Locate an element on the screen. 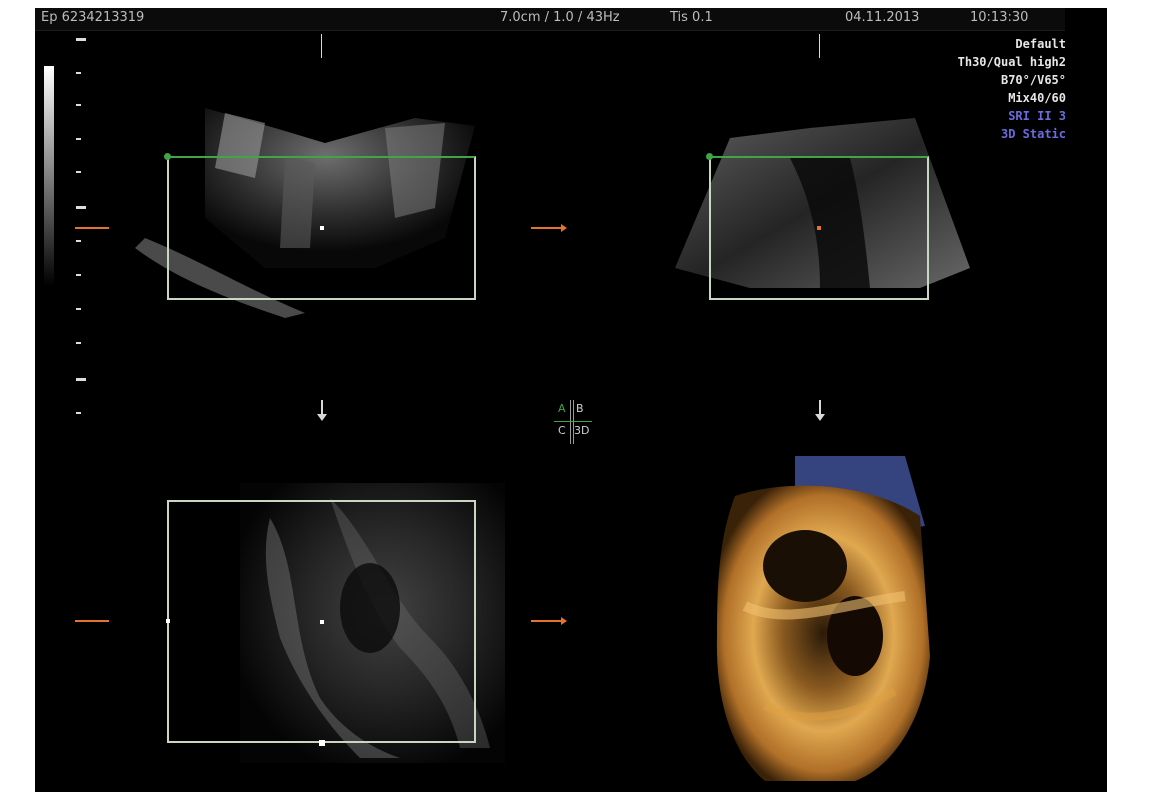 Image resolution: width=1162 pixels, height=800 pixels. plane-b-bottom-arrow is located at coordinates (820, 410).